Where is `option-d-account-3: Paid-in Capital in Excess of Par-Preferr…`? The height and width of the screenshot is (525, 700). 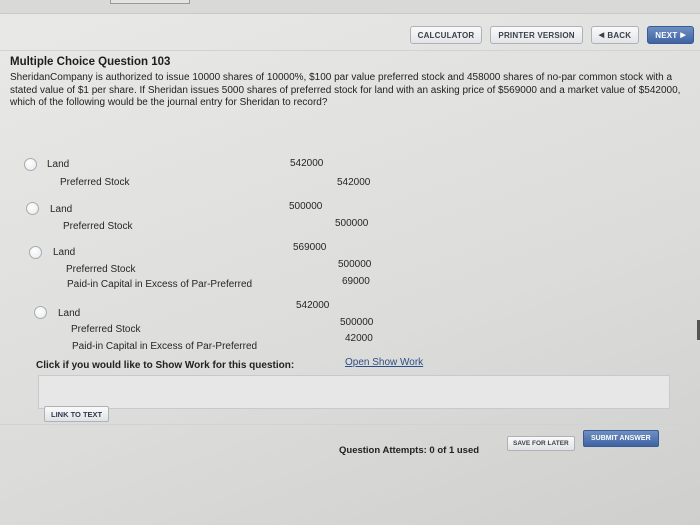 option-d-account-3: Paid-in Capital in Excess of Par-Preferr… is located at coordinates (165, 346).